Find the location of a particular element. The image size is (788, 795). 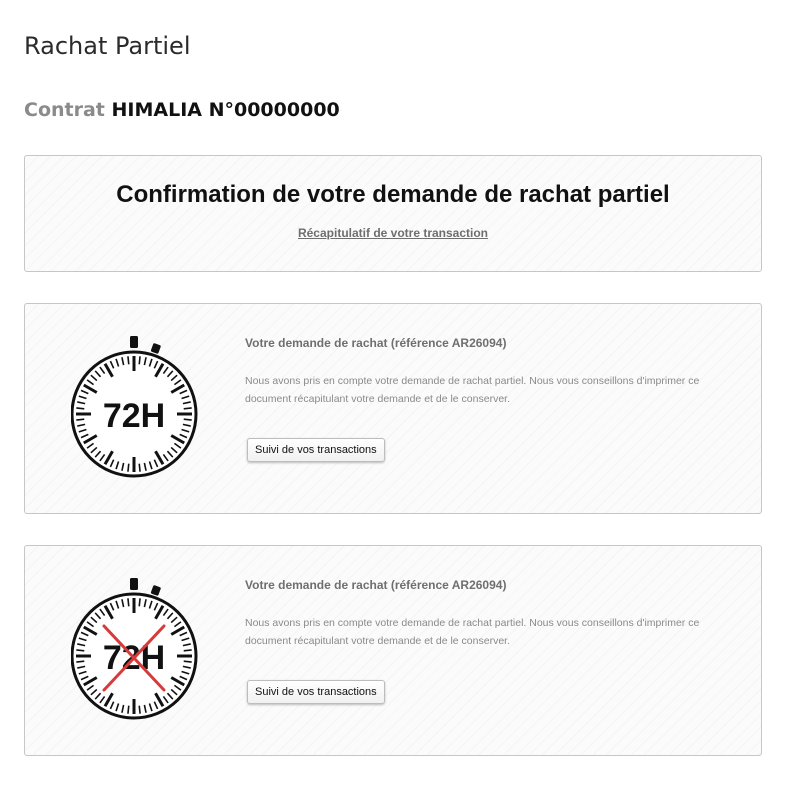

contract-number: HIMALIA N°00000000 is located at coordinates (225, 110).